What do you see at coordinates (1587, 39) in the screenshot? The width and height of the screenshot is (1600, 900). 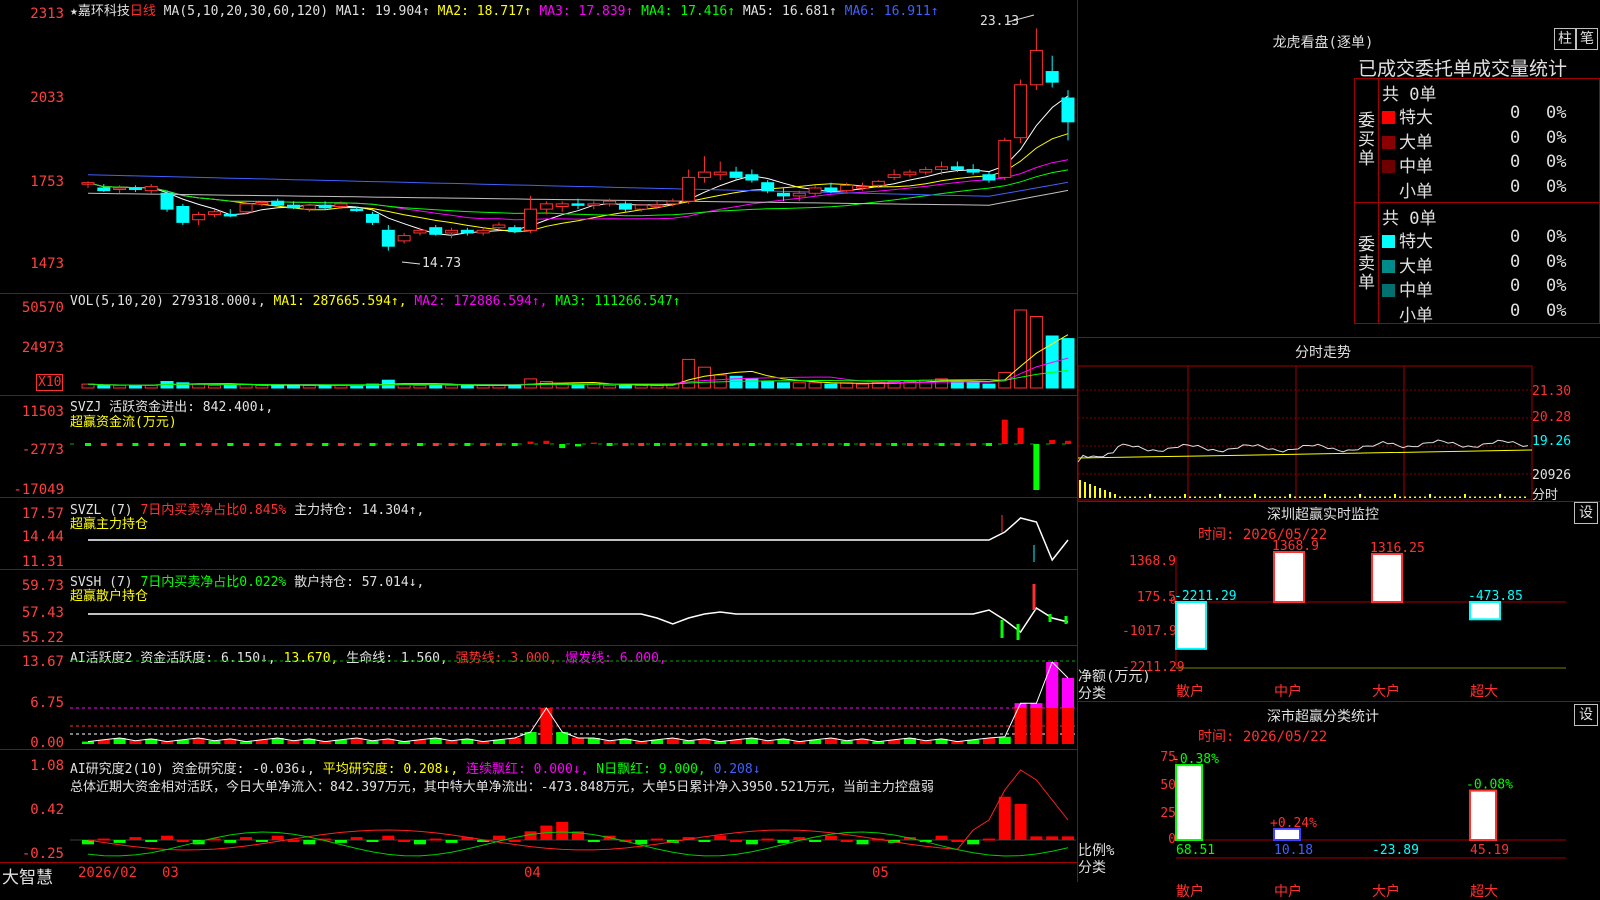 I see `tick-view-button: 笔` at bounding box center [1587, 39].